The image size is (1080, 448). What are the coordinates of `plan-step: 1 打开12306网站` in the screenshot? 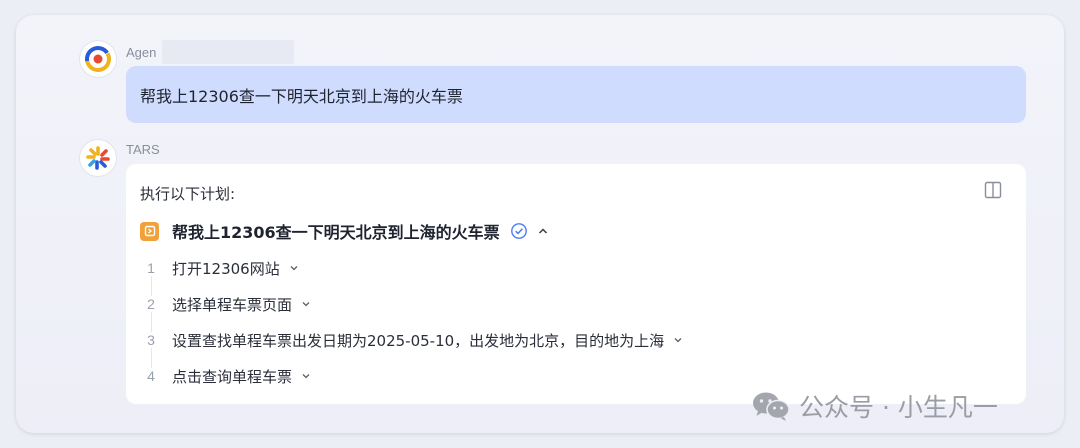 It's located at (220, 268).